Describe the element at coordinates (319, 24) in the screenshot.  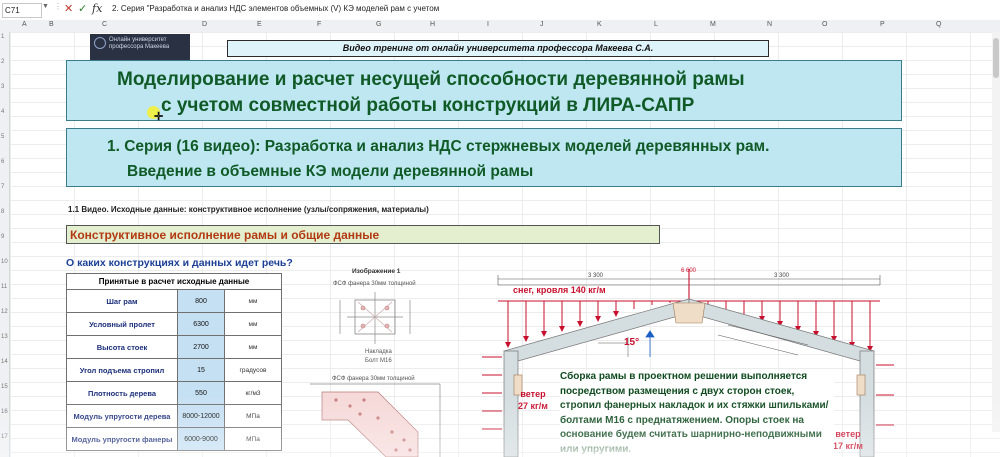
I see `column-label: F` at that location.